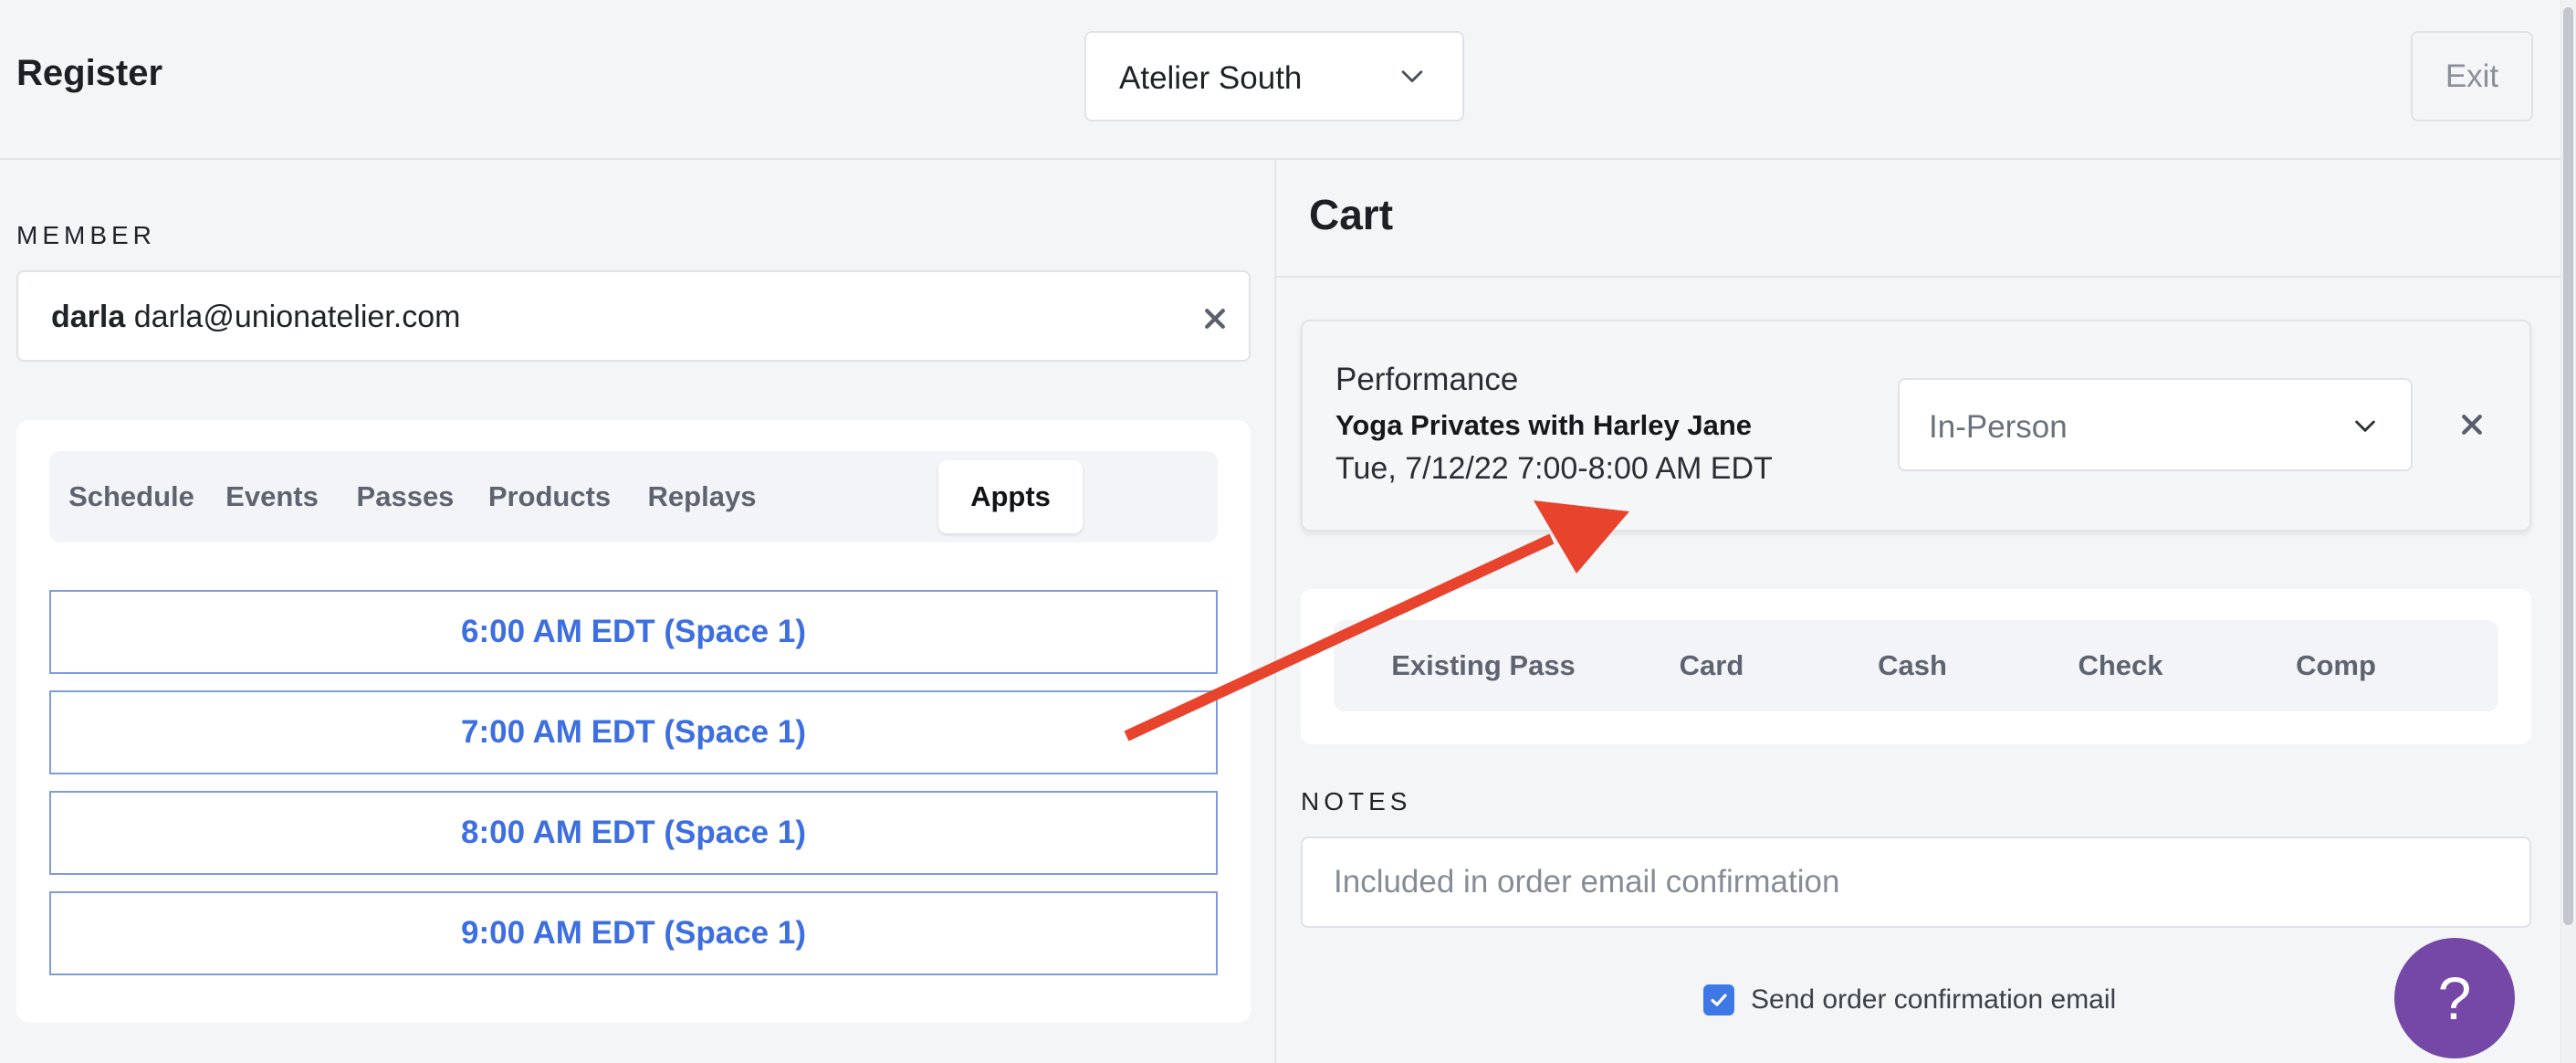  What do you see at coordinates (1934, 999) in the screenshot?
I see `send-confirmation-label: Send order confirmation email` at bounding box center [1934, 999].